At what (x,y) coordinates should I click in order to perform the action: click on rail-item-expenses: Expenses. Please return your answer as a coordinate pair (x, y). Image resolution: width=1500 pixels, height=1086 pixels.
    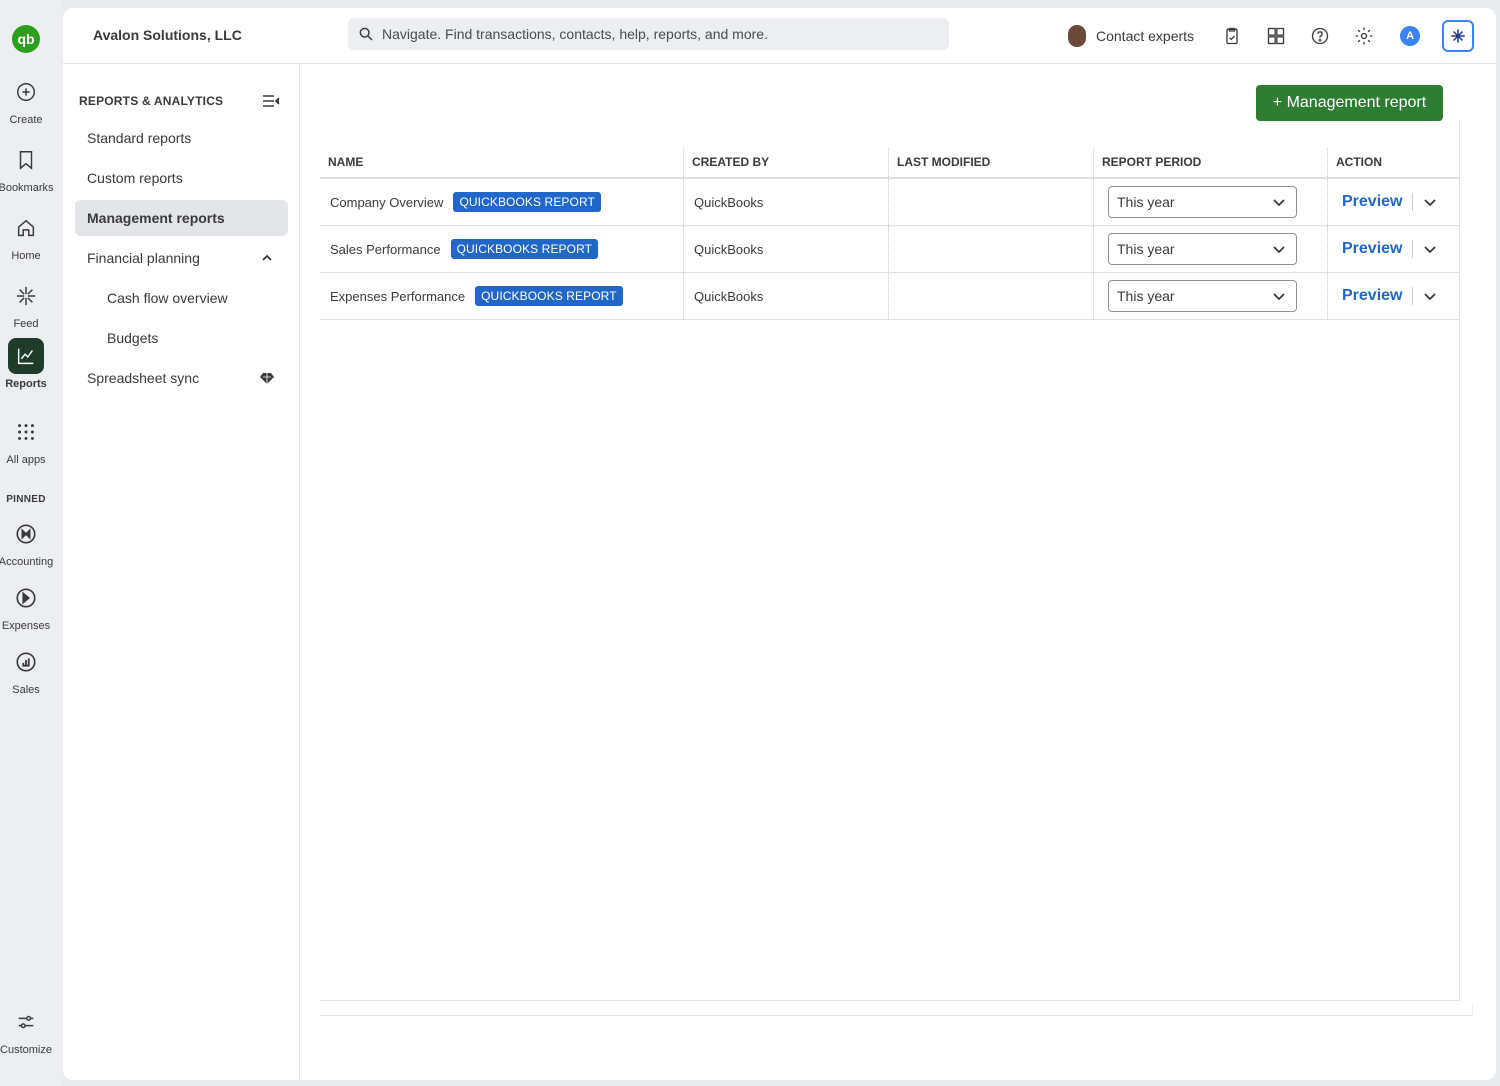
    Looking at the image, I should click on (26, 606).